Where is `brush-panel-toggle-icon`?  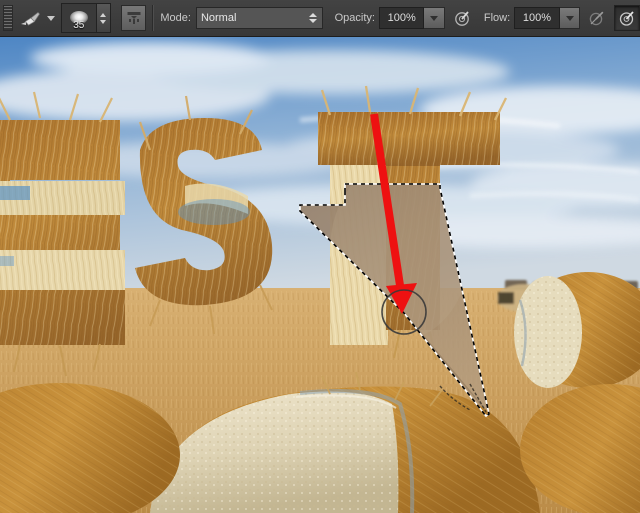
brush-panel-toggle-icon is located at coordinates (134, 18).